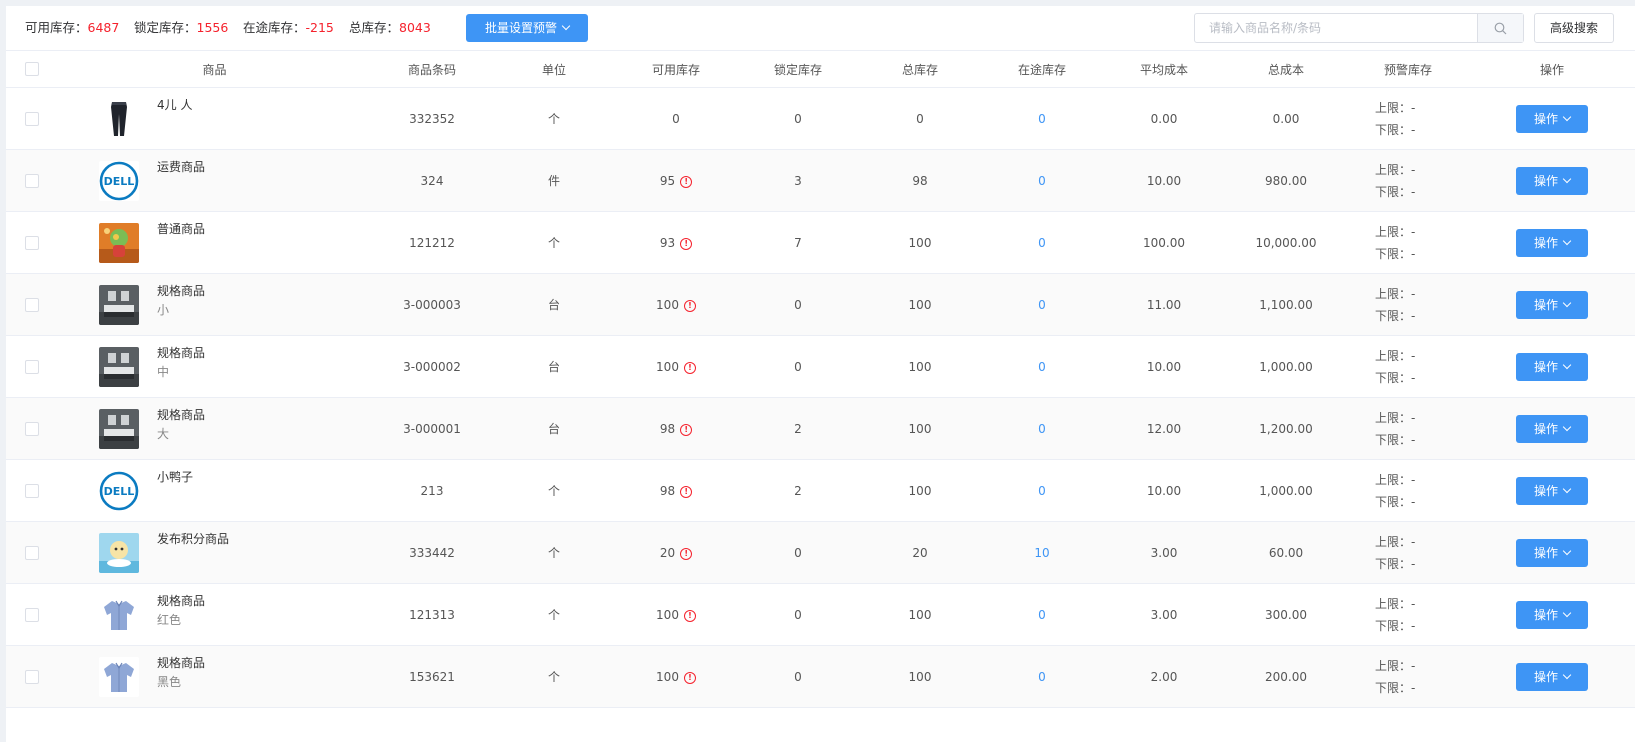  I want to click on product-cell: 规格商品 黑色, so click(214, 676).